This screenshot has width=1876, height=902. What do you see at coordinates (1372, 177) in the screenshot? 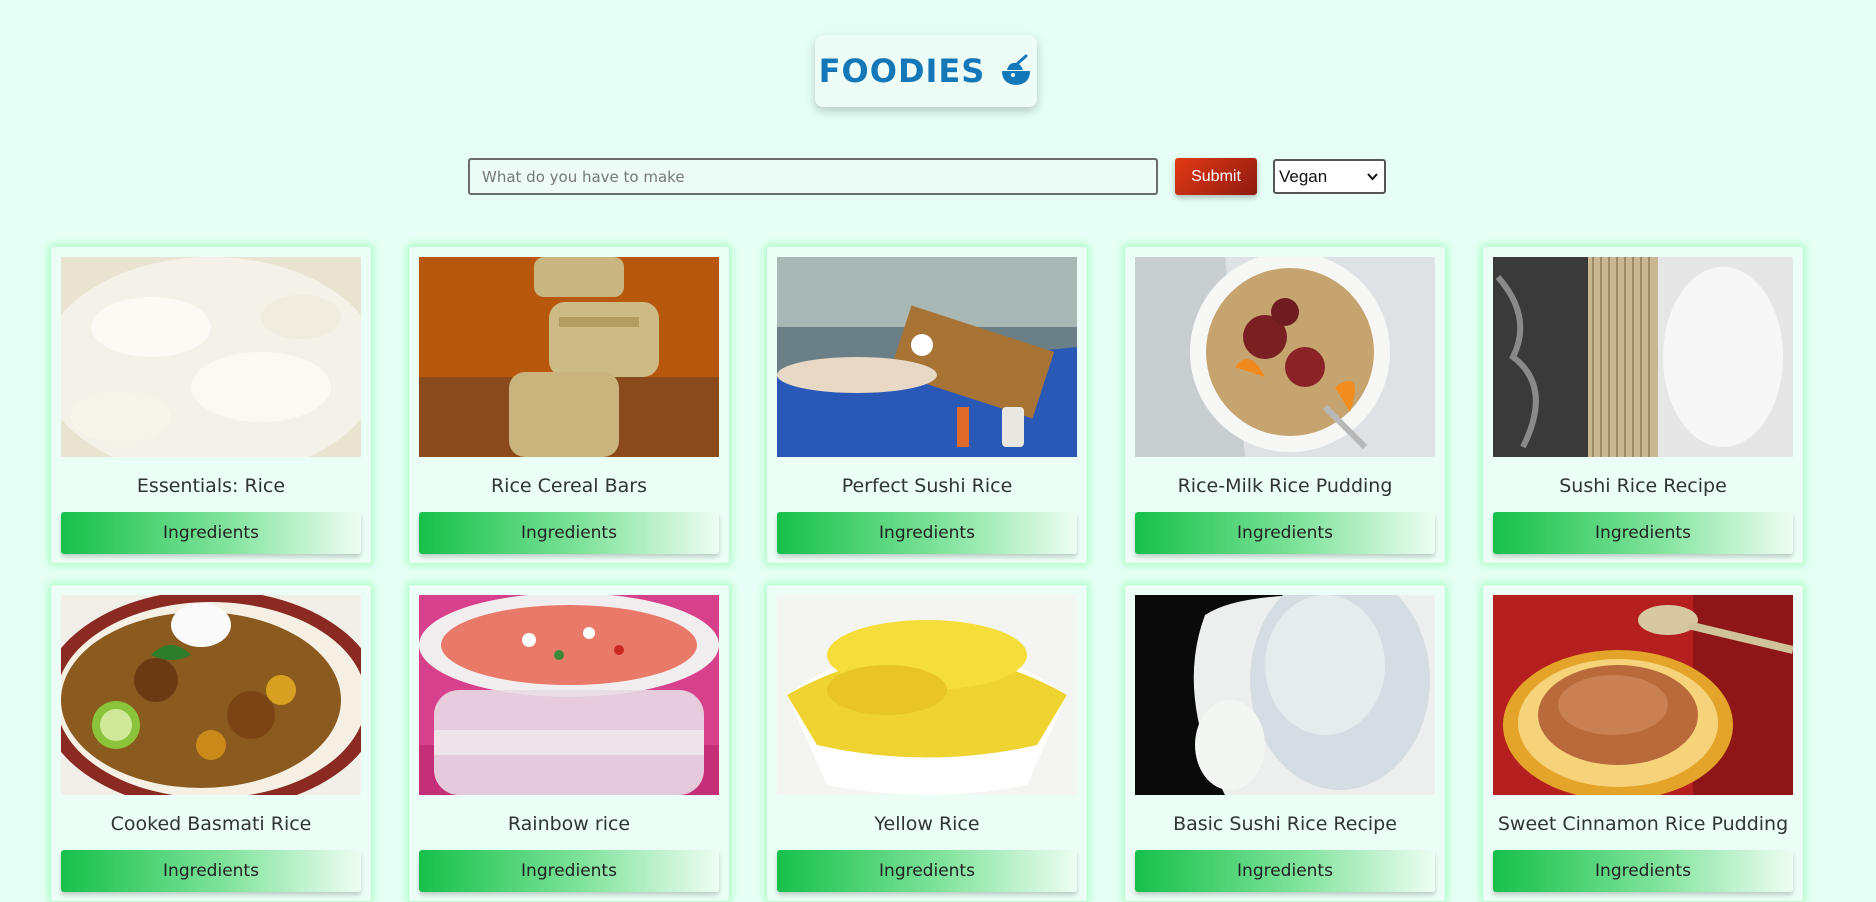
I see `chevron-down-icon` at bounding box center [1372, 177].